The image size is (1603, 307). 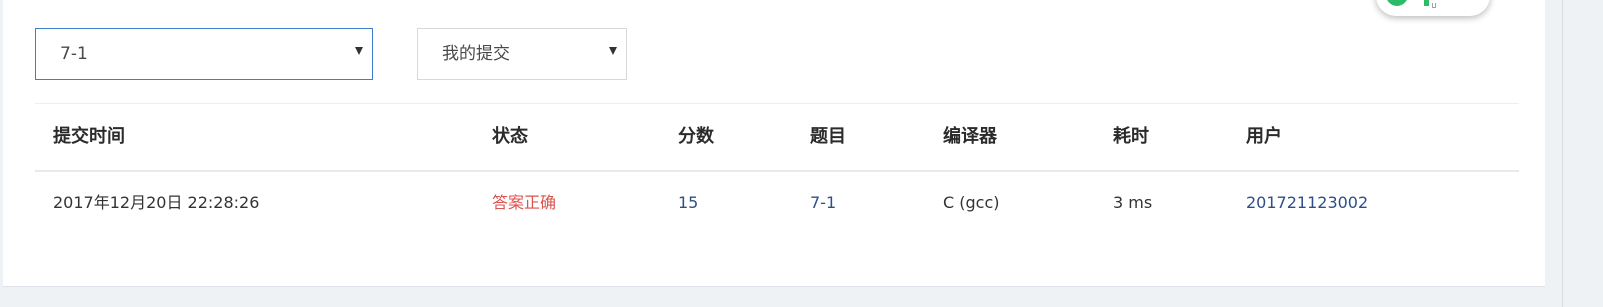 I want to click on header-submit-time: 提交时间, so click(x=89, y=136).